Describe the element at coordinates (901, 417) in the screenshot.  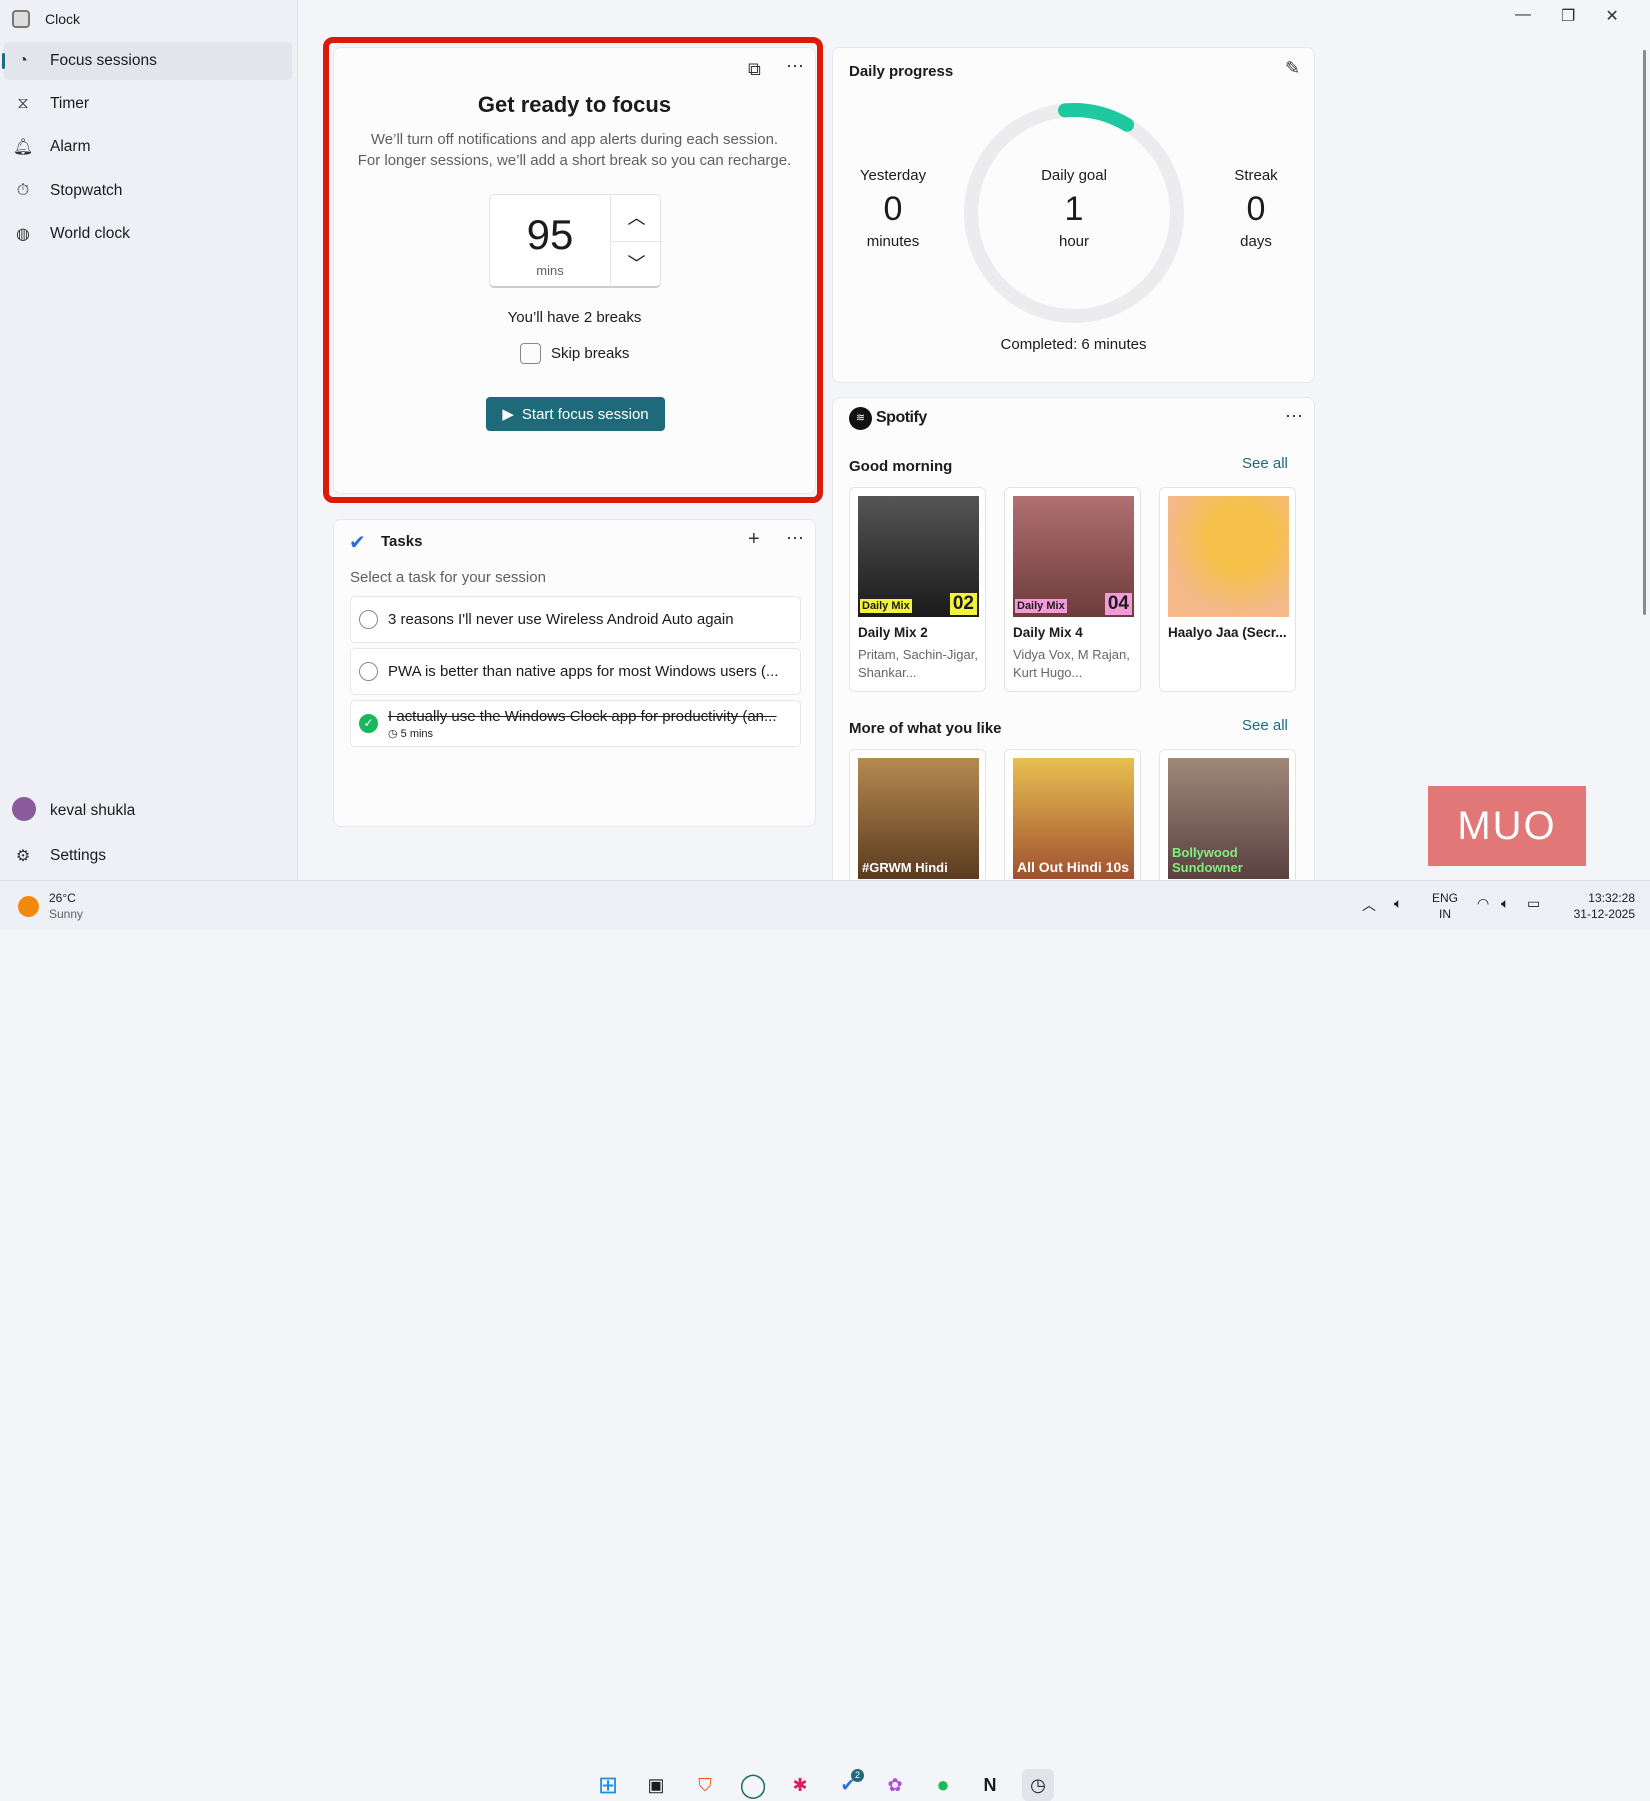
I see `spotify-brand: Spotify` at that location.